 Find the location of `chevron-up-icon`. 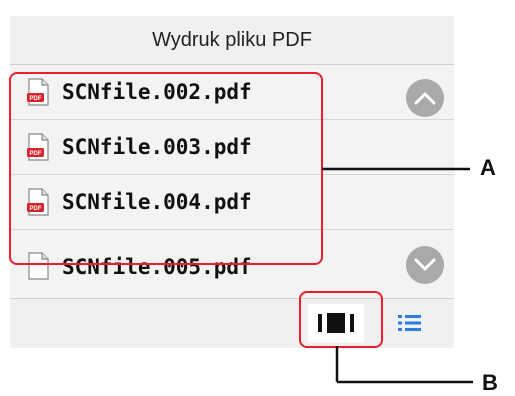

chevron-up-icon is located at coordinates (425, 98).